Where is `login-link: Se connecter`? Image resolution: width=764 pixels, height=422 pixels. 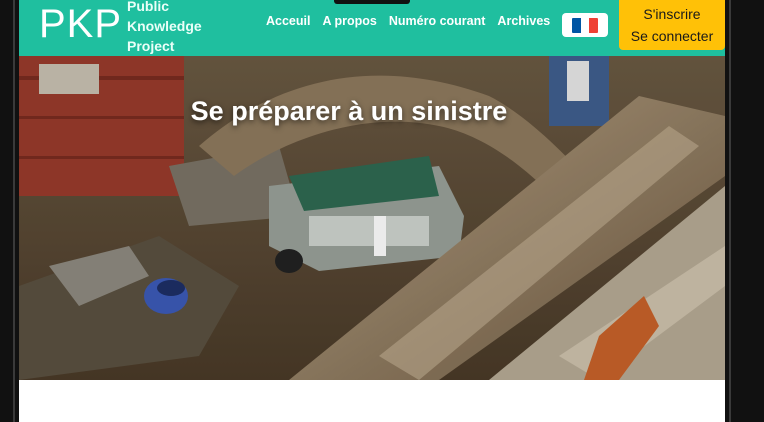
login-link: Se connecter is located at coordinates (672, 36).